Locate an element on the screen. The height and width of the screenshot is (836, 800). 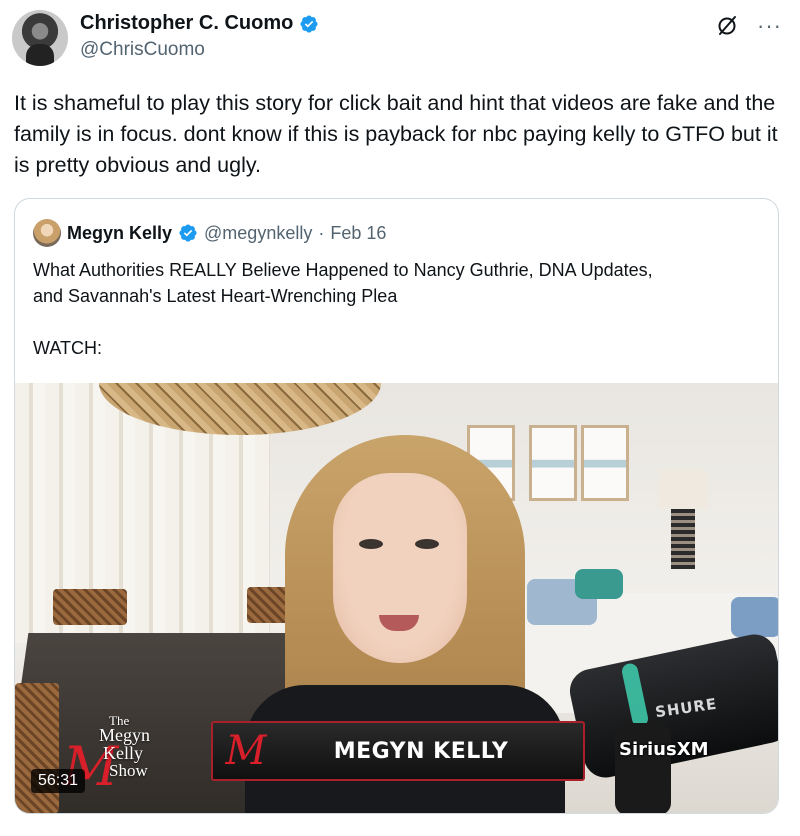
author-block: Christopher C. Cuomo @ChrisCuomo is located at coordinates (199, 36).